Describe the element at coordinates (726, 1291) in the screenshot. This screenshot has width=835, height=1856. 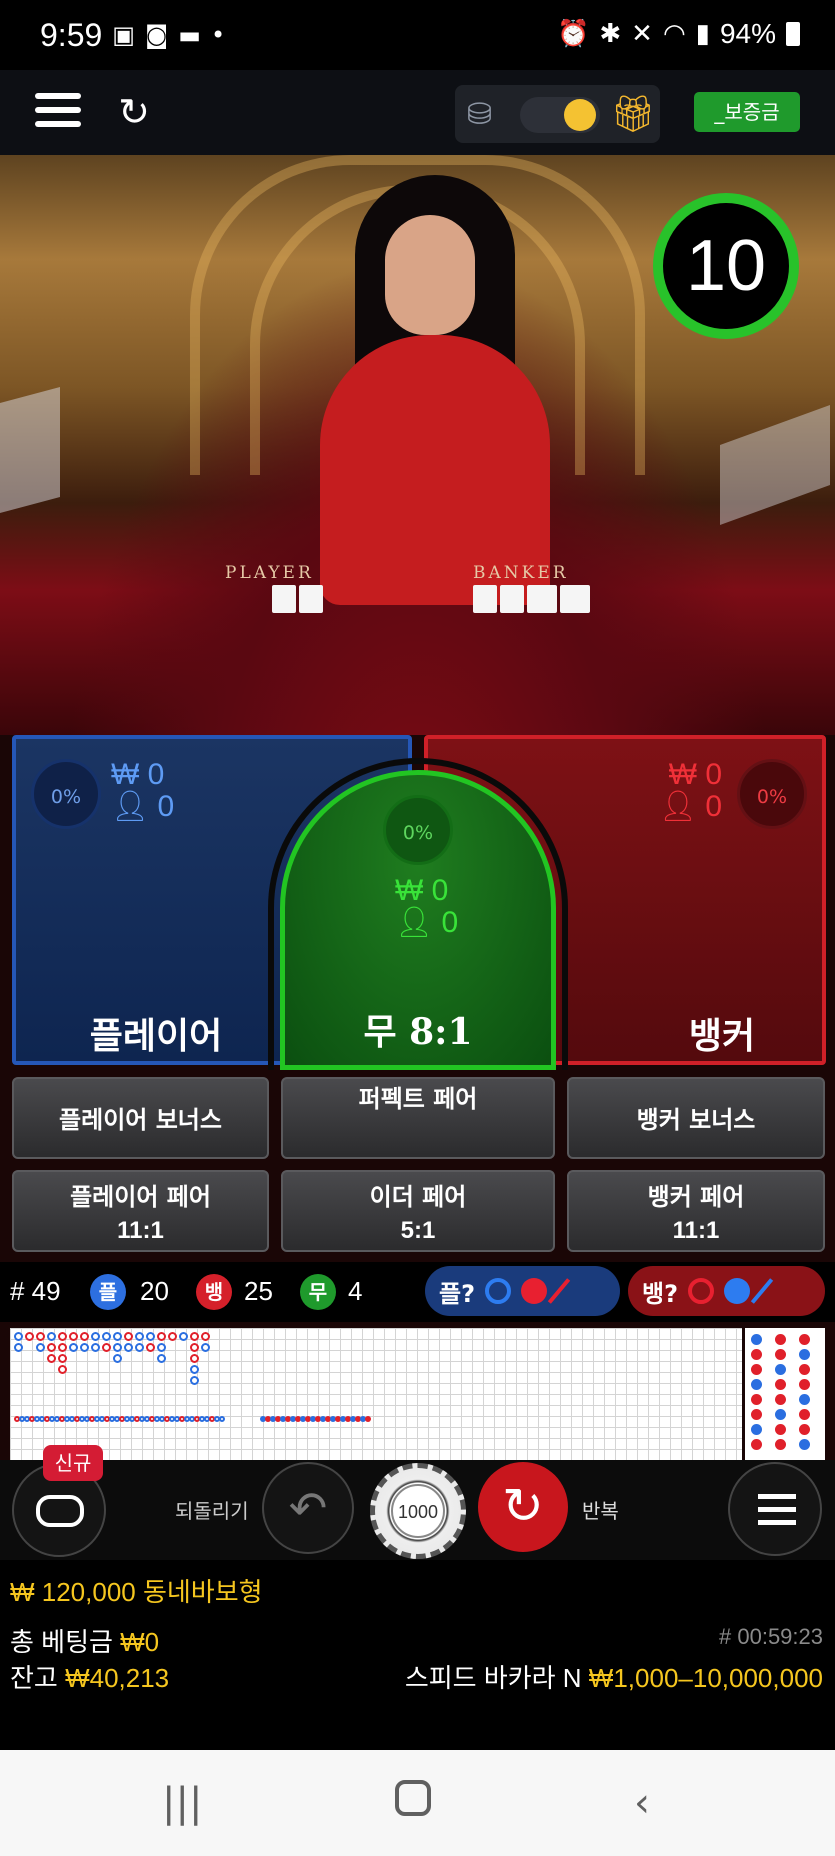
I see `banker-ask-button: 뱅?` at that location.